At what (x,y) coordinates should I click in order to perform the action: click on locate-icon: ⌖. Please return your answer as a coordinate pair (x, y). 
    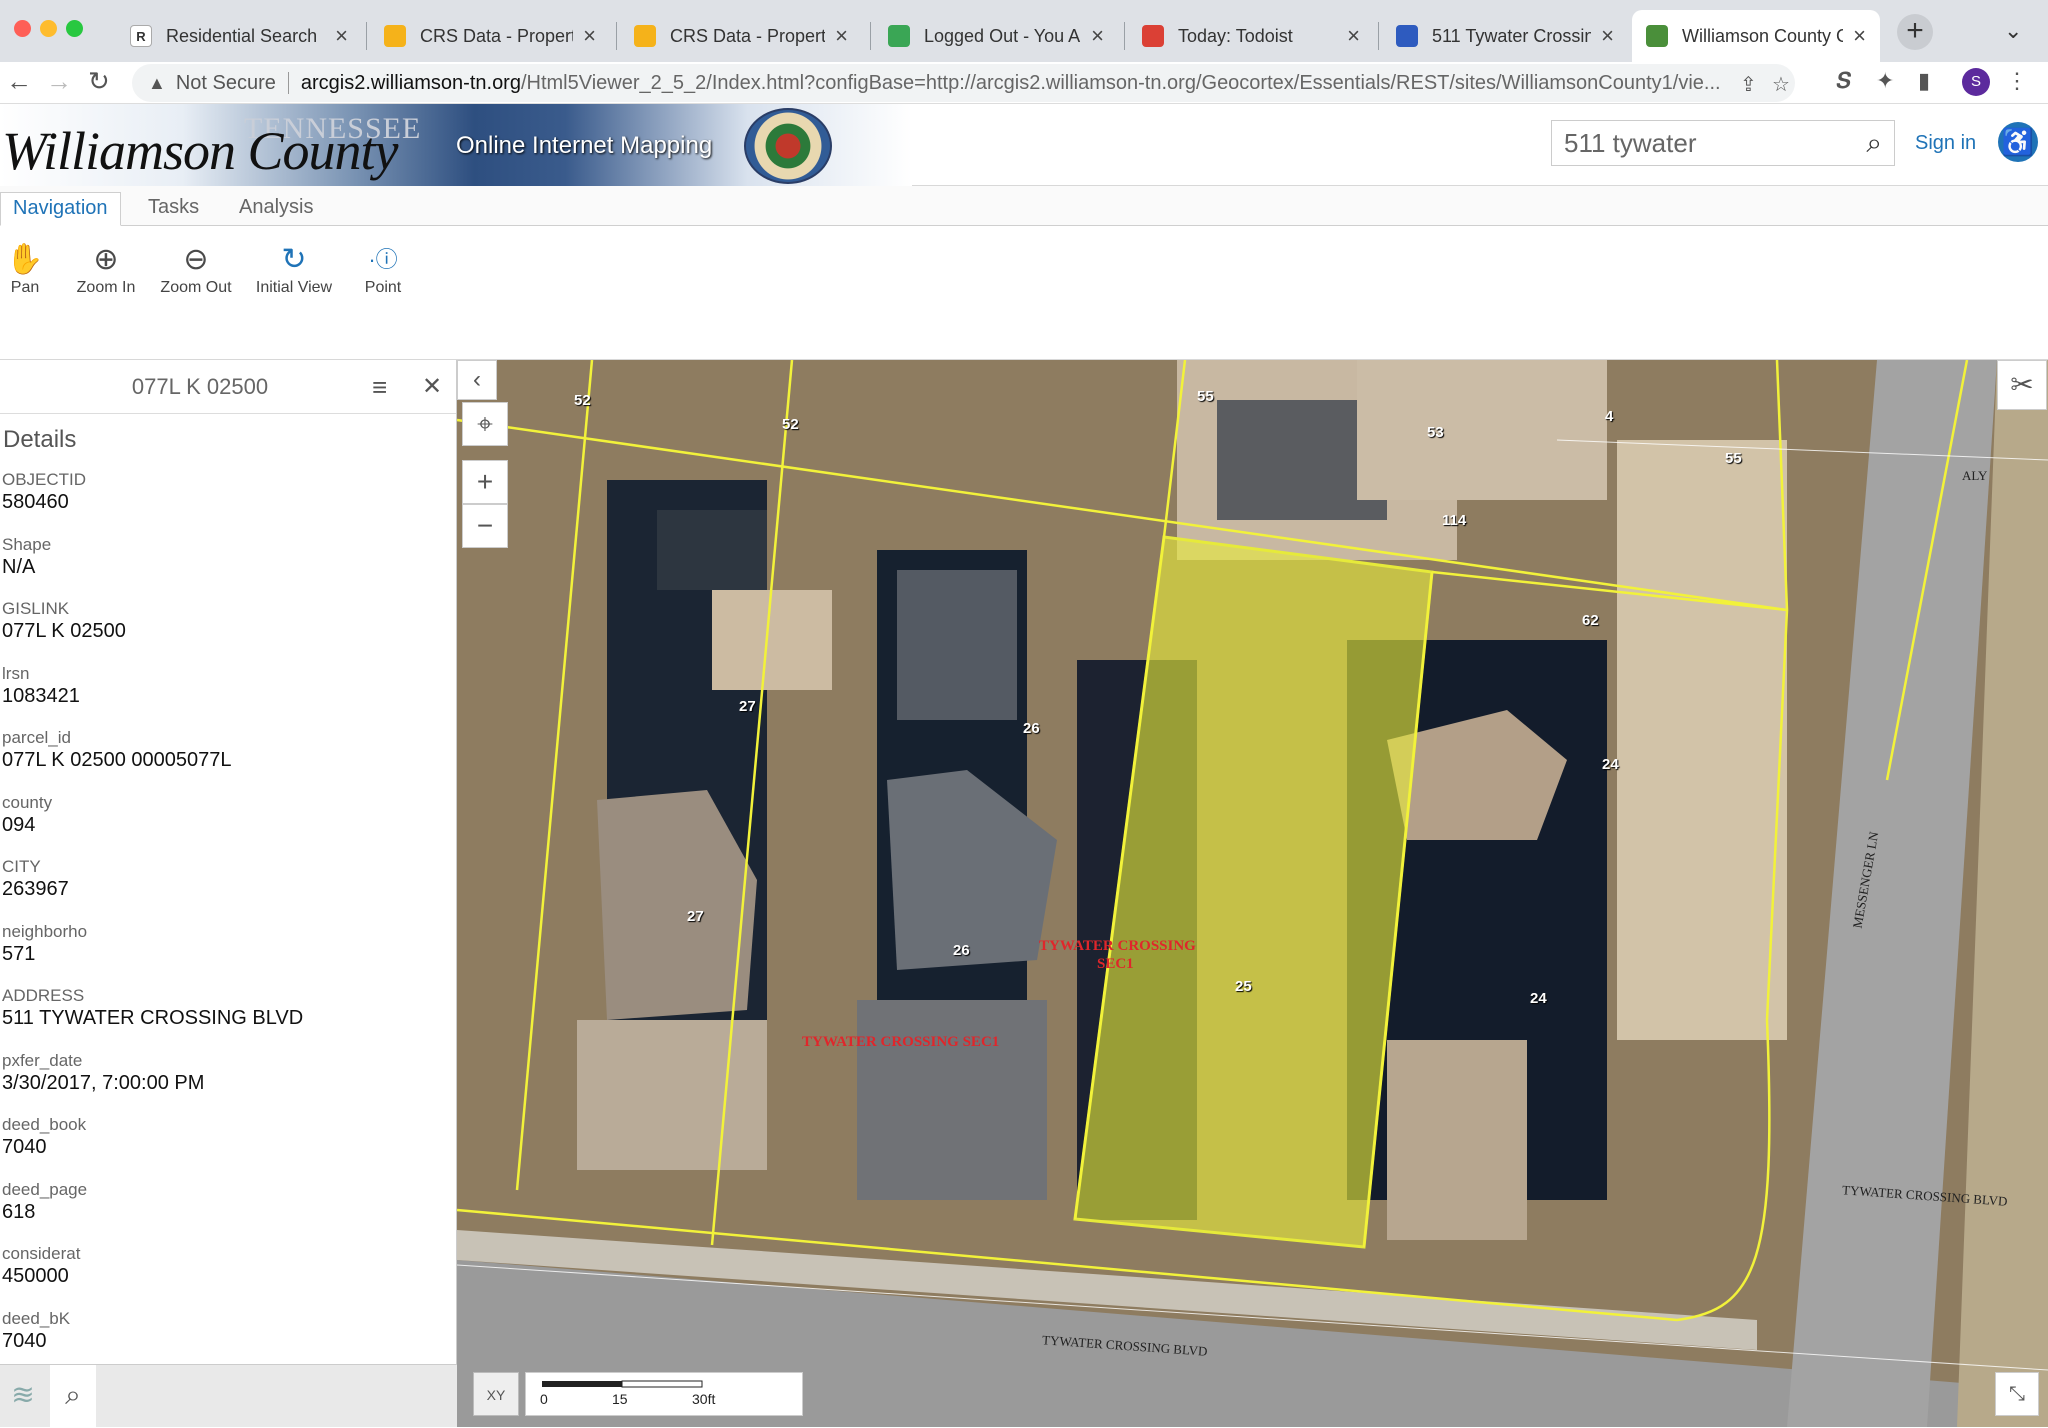
    Looking at the image, I should click on (485, 424).